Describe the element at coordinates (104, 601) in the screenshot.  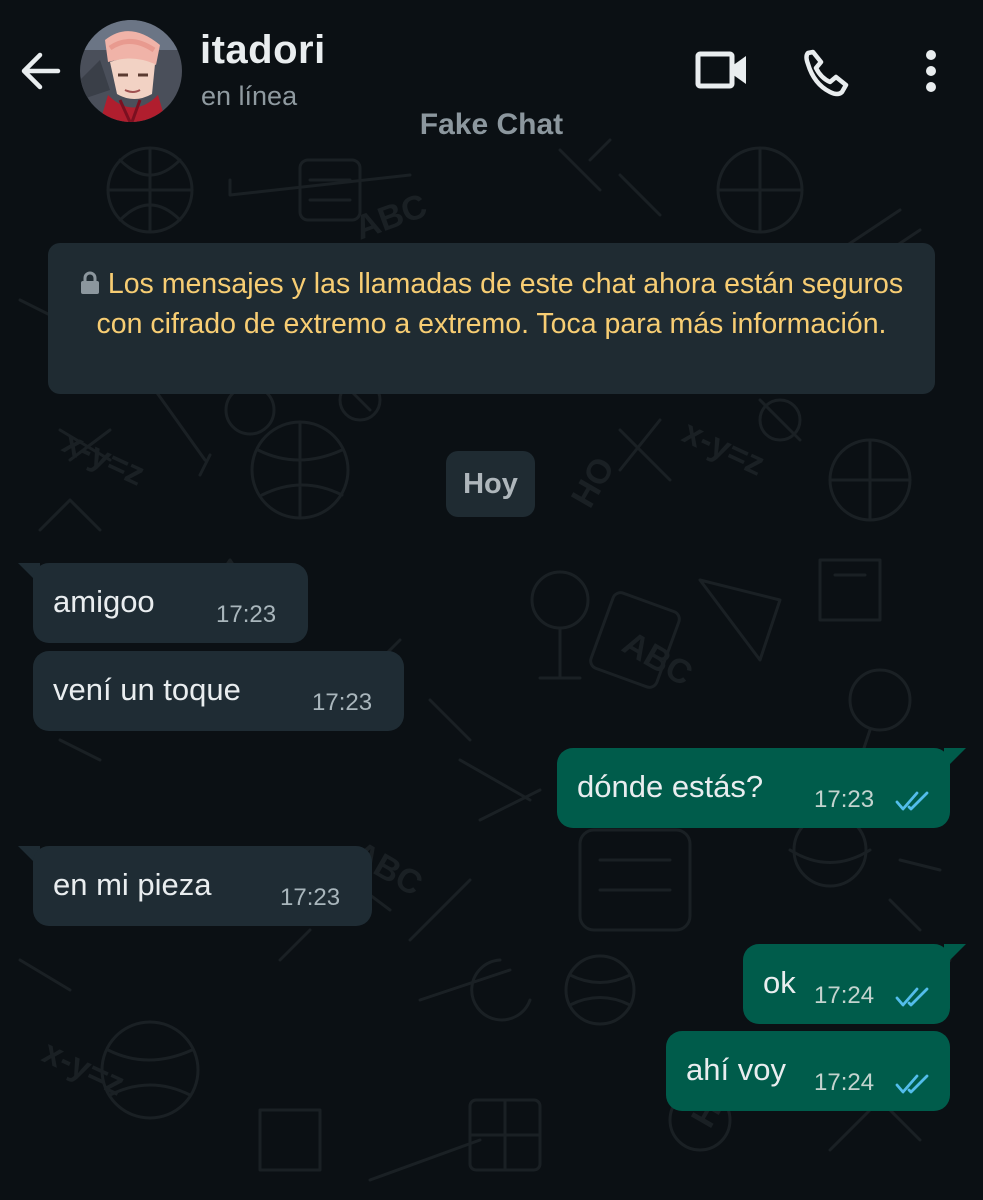
I see `message-text: amigoo` at that location.